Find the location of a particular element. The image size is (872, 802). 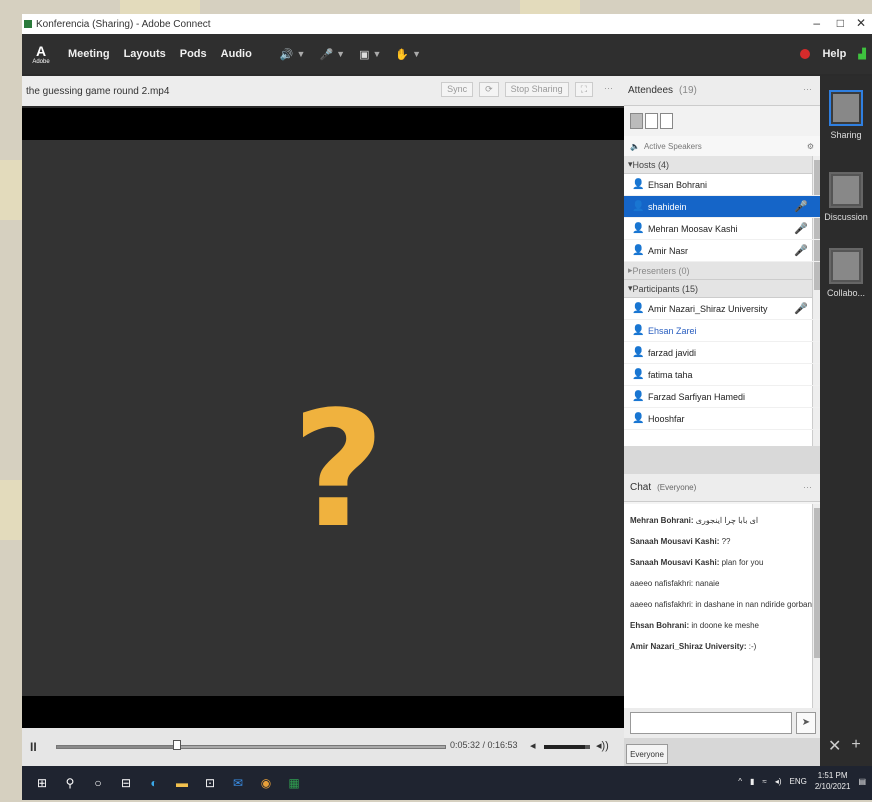

raise-hand-toggle: ✋ ▼ is located at coordinates (408, 54).